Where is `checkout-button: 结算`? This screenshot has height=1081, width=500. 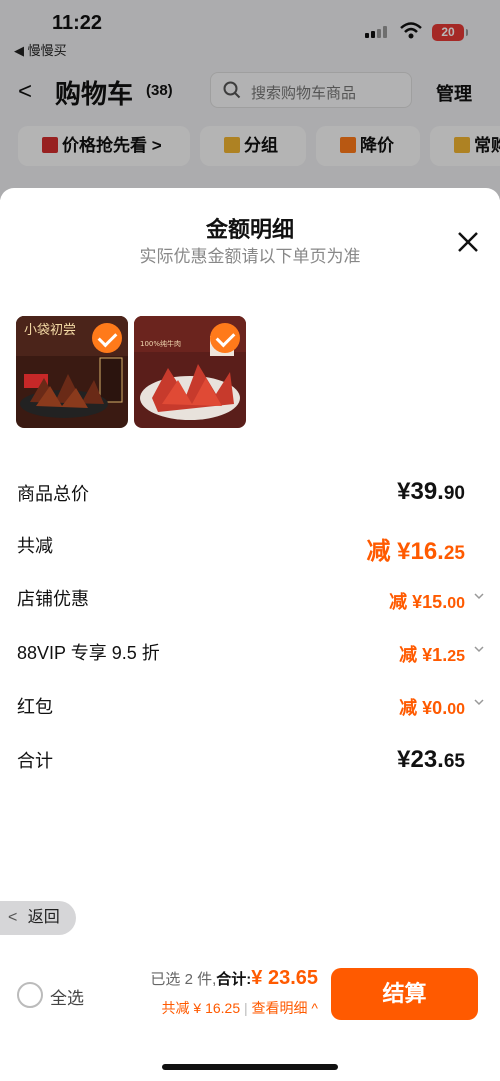
checkout-button: 结算 is located at coordinates (404, 994).